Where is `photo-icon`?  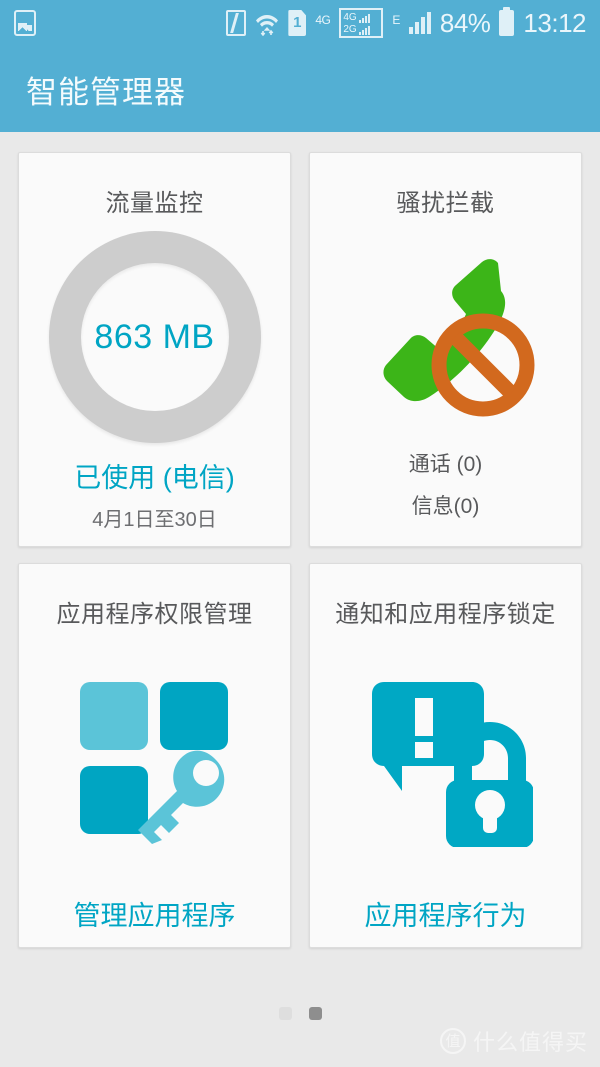 photo-icon is located at coordinates (25, 23).